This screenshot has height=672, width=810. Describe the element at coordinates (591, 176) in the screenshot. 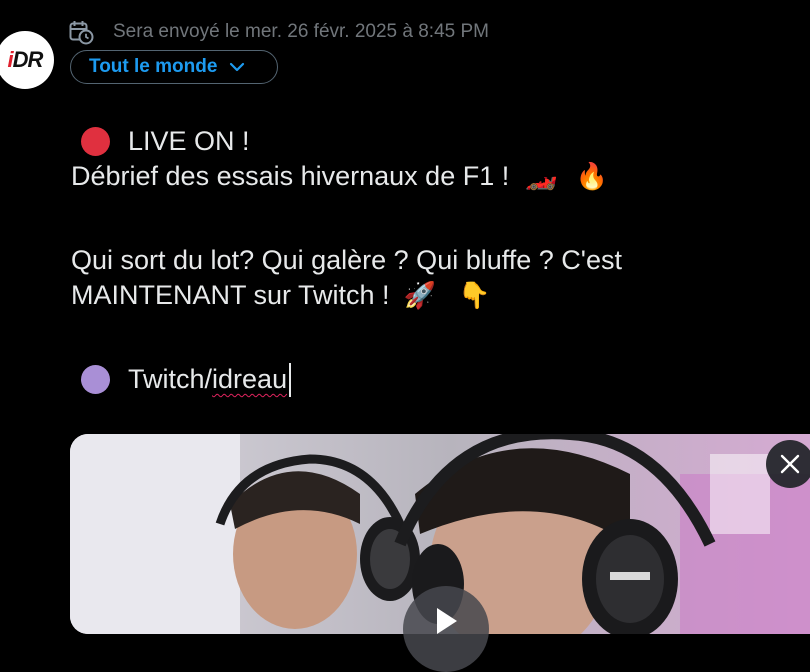

I see `fire-emoji: 🔥` at that location.